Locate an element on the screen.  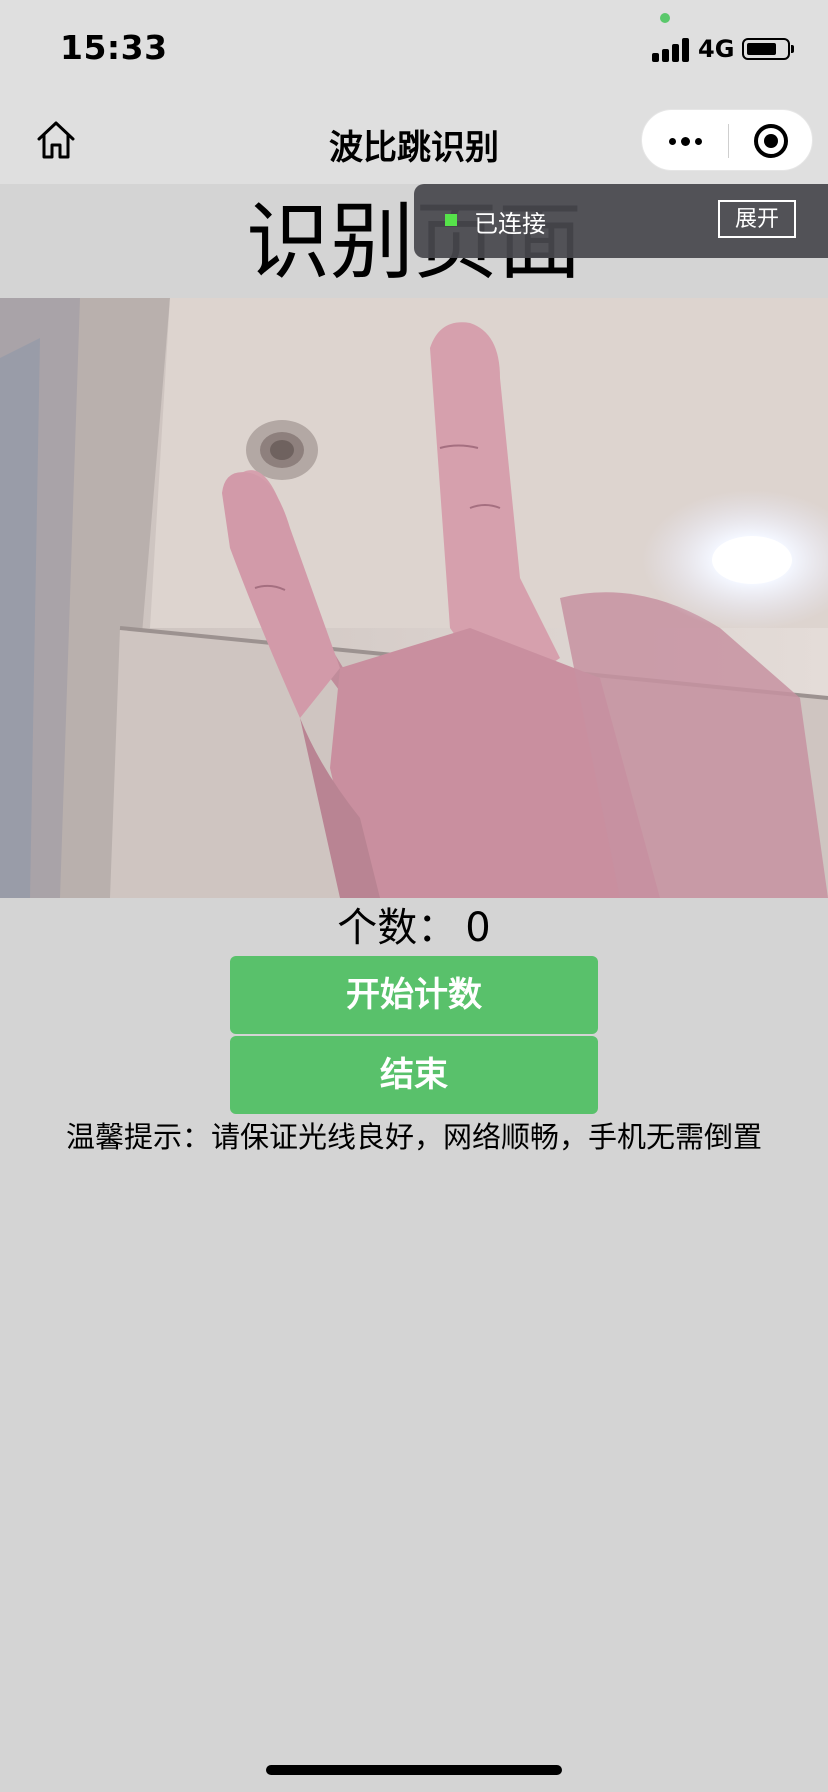
home-indicator is located at coordinates (414, 1770).